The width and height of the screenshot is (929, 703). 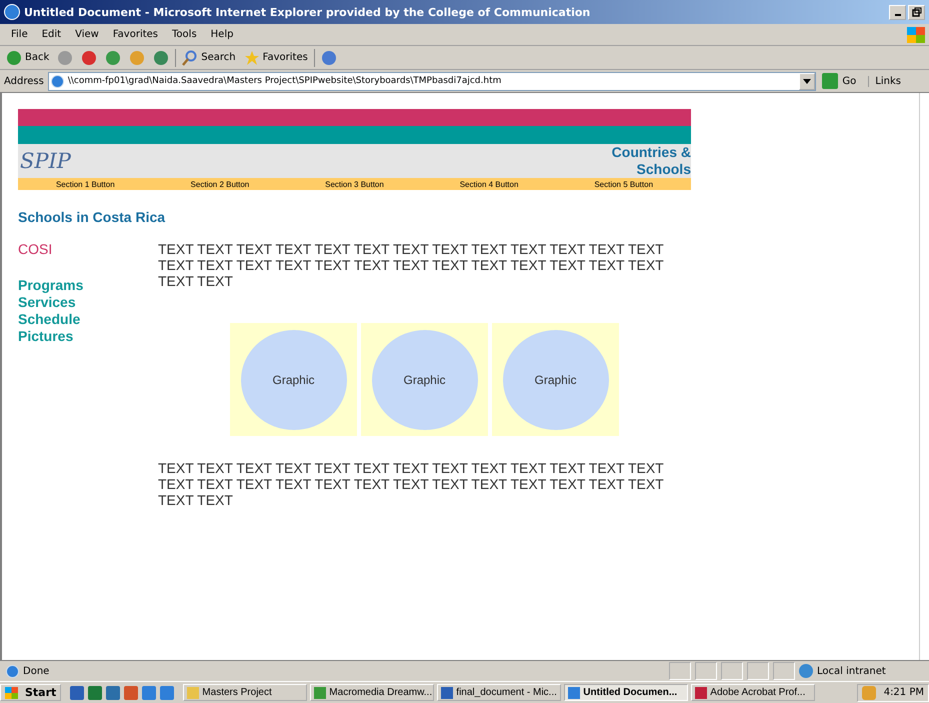 What do you see at coordinates (220, 184) in the screenshot?
I see `nav-button: Section 2 Button` at bounding box center [220, 184].